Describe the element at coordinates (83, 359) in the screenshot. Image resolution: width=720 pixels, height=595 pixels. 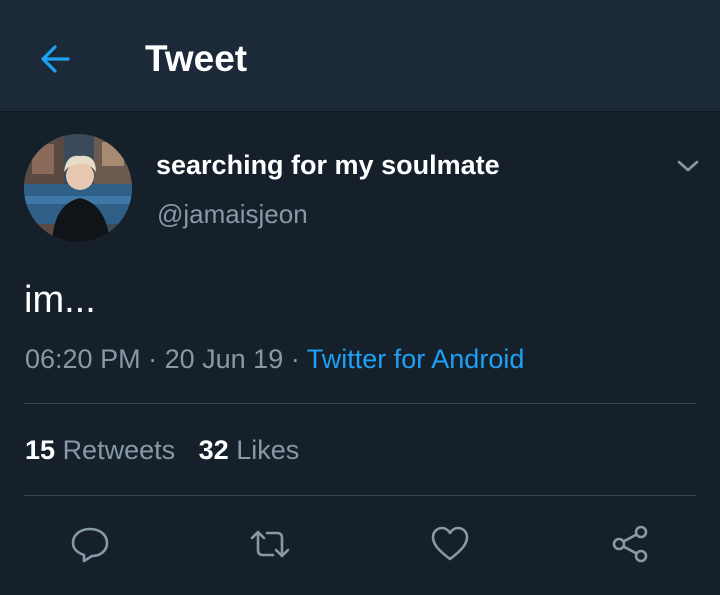
I see `tweet-time: 06:20 PM` at that location.